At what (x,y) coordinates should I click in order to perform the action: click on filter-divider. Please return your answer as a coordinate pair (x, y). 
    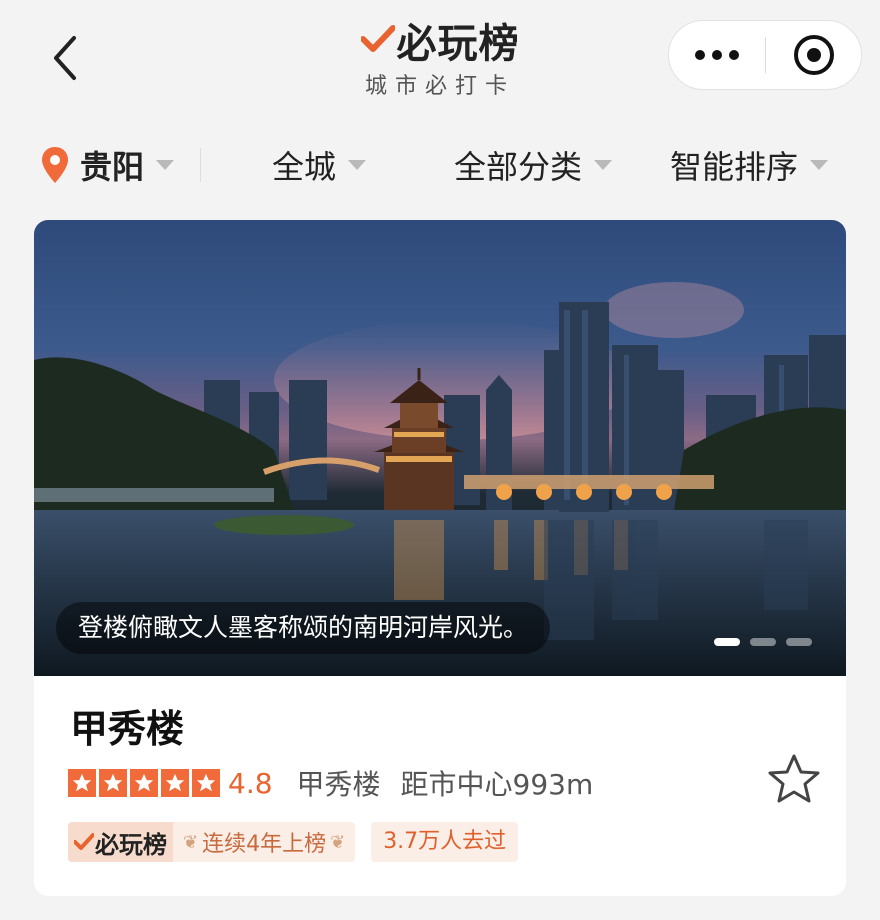
    Looking at the image, I should click on (200, 165).